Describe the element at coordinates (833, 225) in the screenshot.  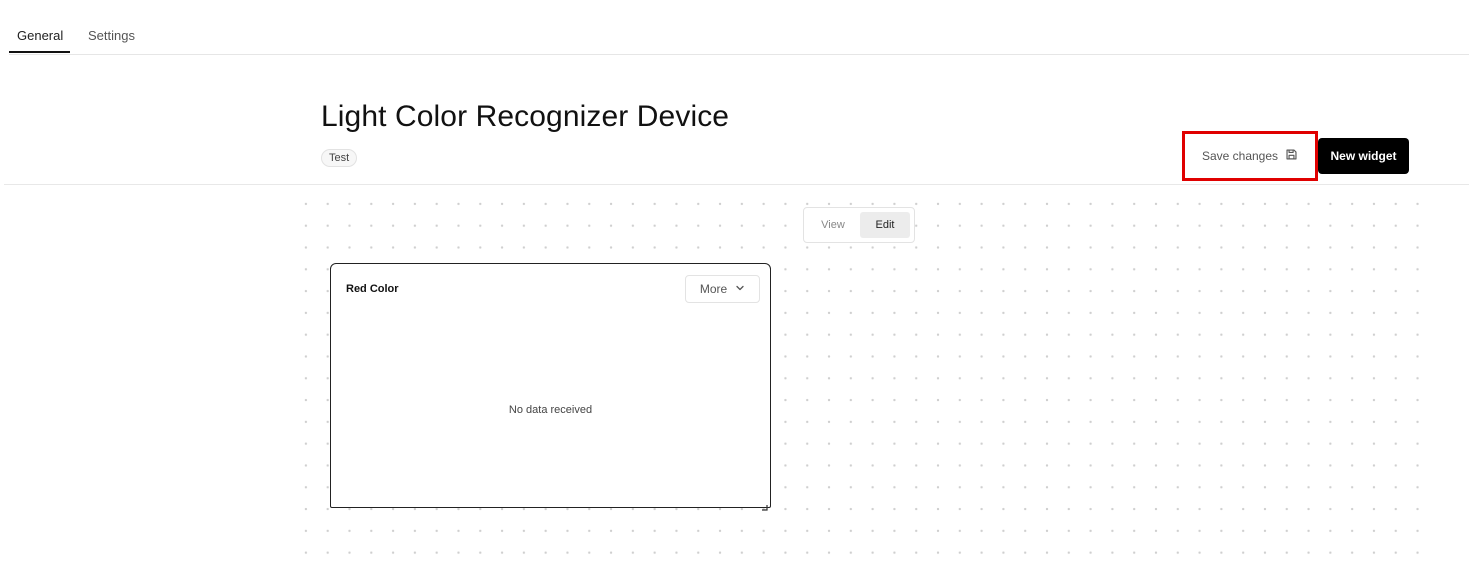
I see `view-mode-button: View` at that location.